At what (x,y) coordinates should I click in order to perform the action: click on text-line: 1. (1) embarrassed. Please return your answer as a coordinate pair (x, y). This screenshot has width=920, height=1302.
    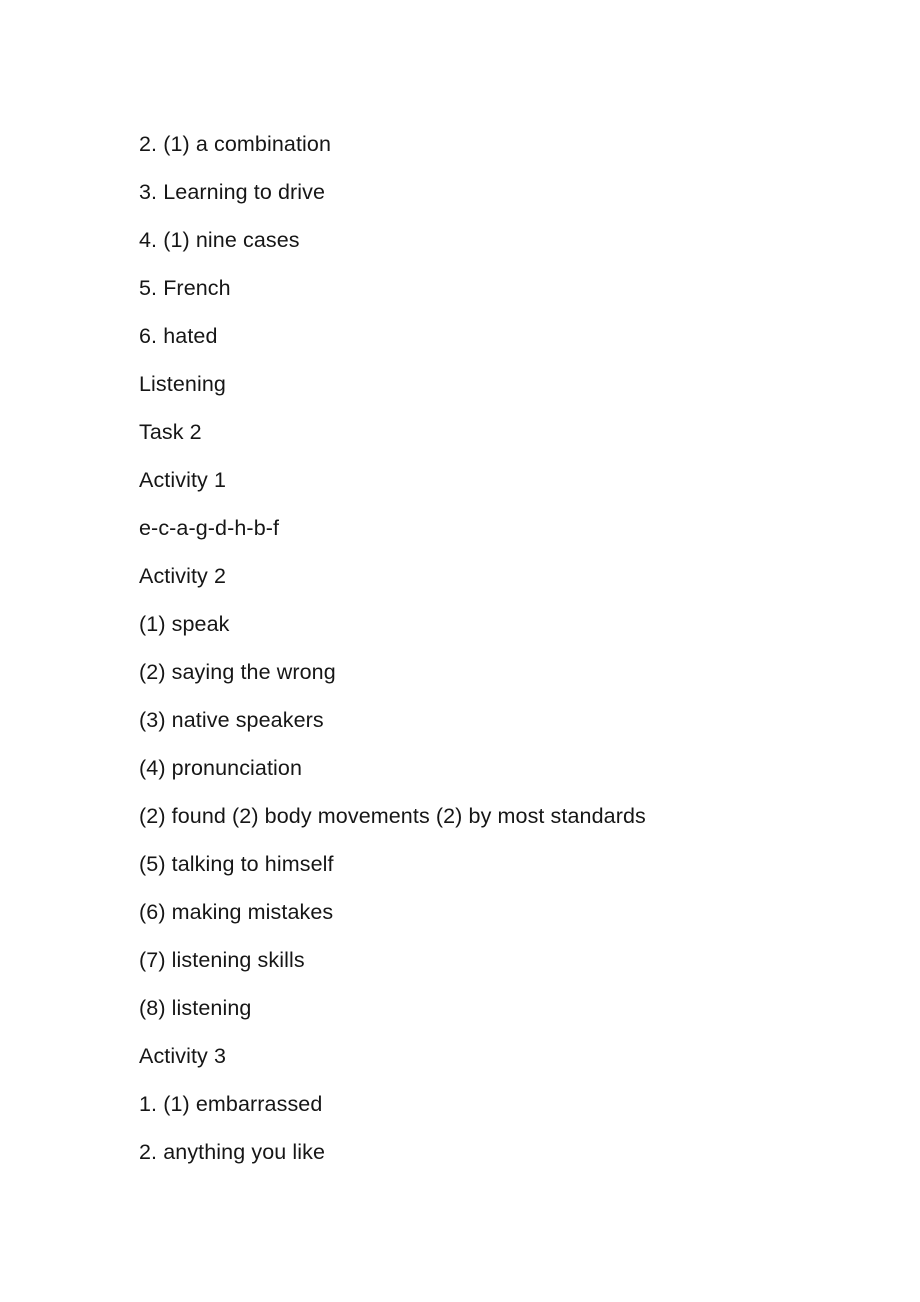
    Looking at the image, I should click on (231, 1104).